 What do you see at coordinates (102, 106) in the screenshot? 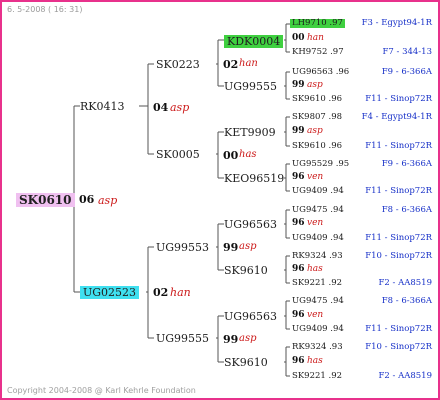
I see `gen1-0-name: RK0413` at bounding box center [102, 106].